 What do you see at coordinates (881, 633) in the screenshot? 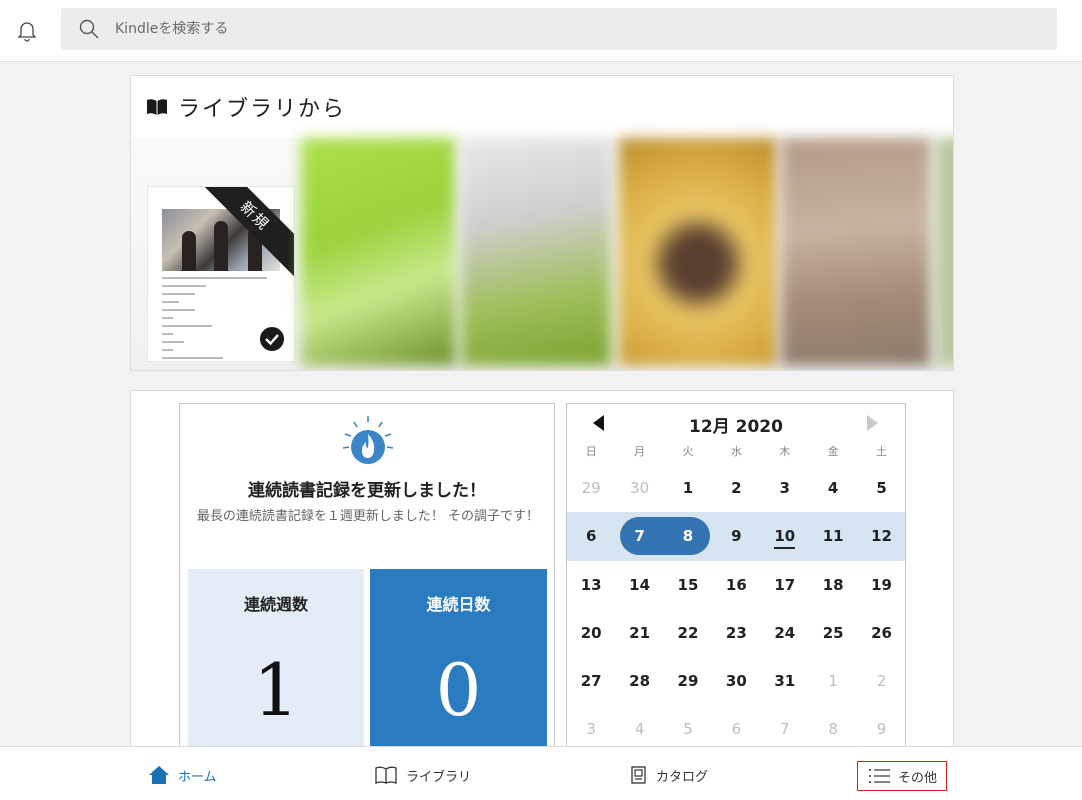
I see `calendar-day: 26` at bounding box center [881, 633].